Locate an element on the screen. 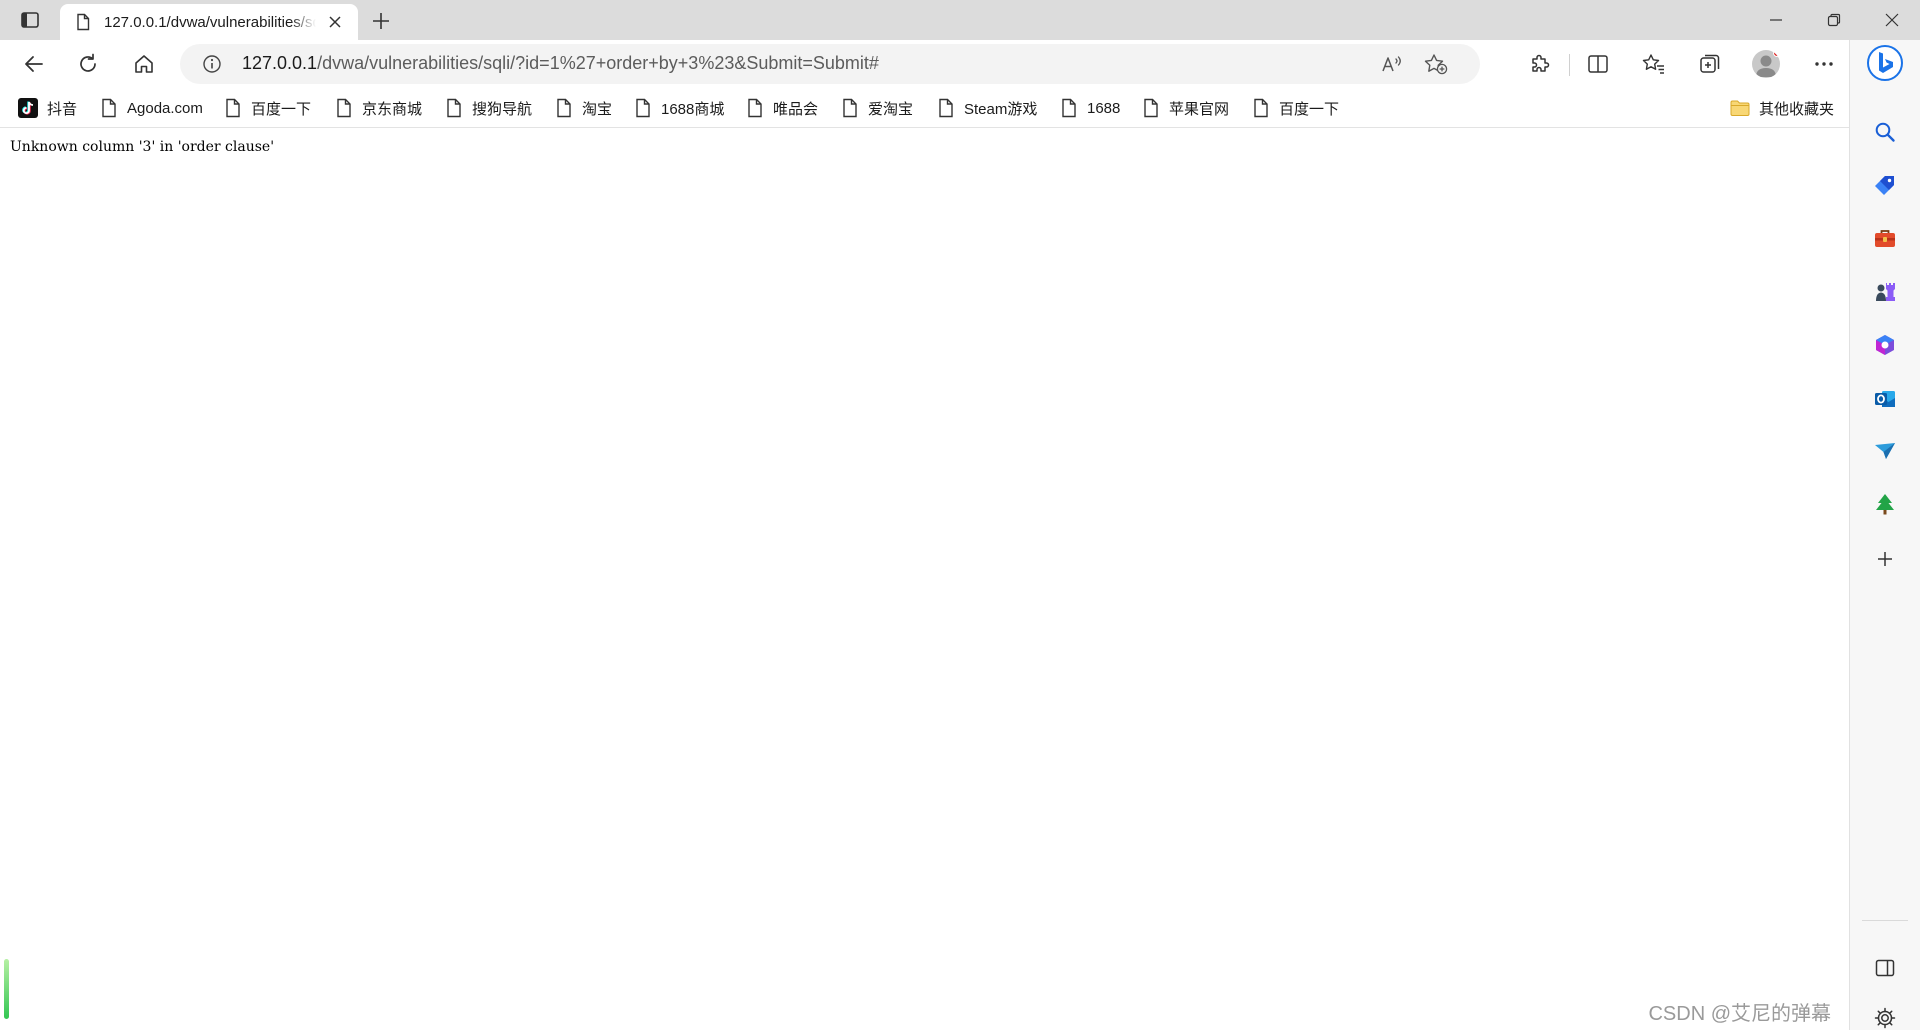 The image size is (1920, 1036). split-screen-icon is located at coordinates (1598, 64).